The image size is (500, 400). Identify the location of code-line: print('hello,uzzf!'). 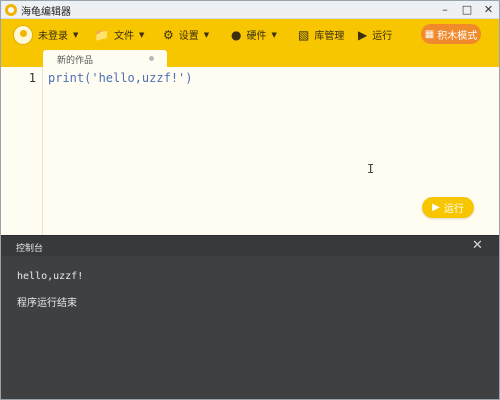
(120, 78).